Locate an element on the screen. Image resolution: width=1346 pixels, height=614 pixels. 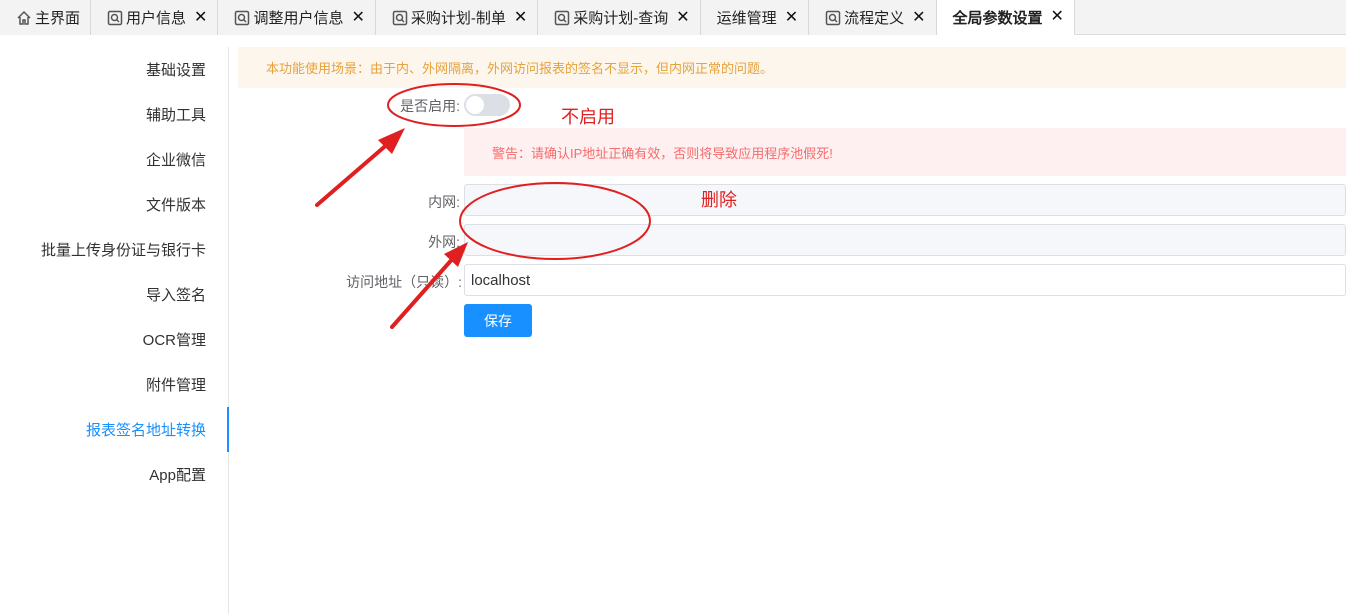
annotation-disable-note: 不启用 is located at coordinates (588, 117).